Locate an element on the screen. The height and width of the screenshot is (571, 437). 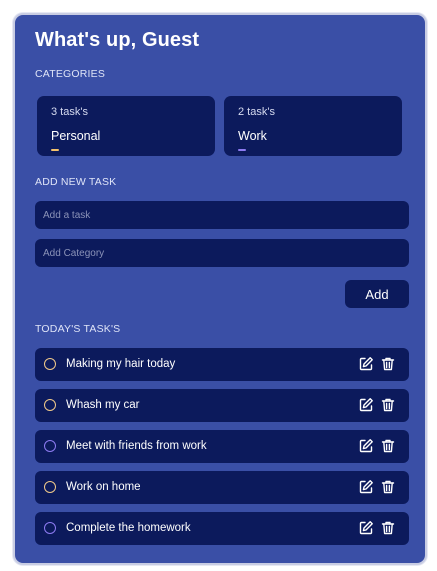
todays-tasks-label: TODAY'S TASK'S is located at coordinates (78, 329).